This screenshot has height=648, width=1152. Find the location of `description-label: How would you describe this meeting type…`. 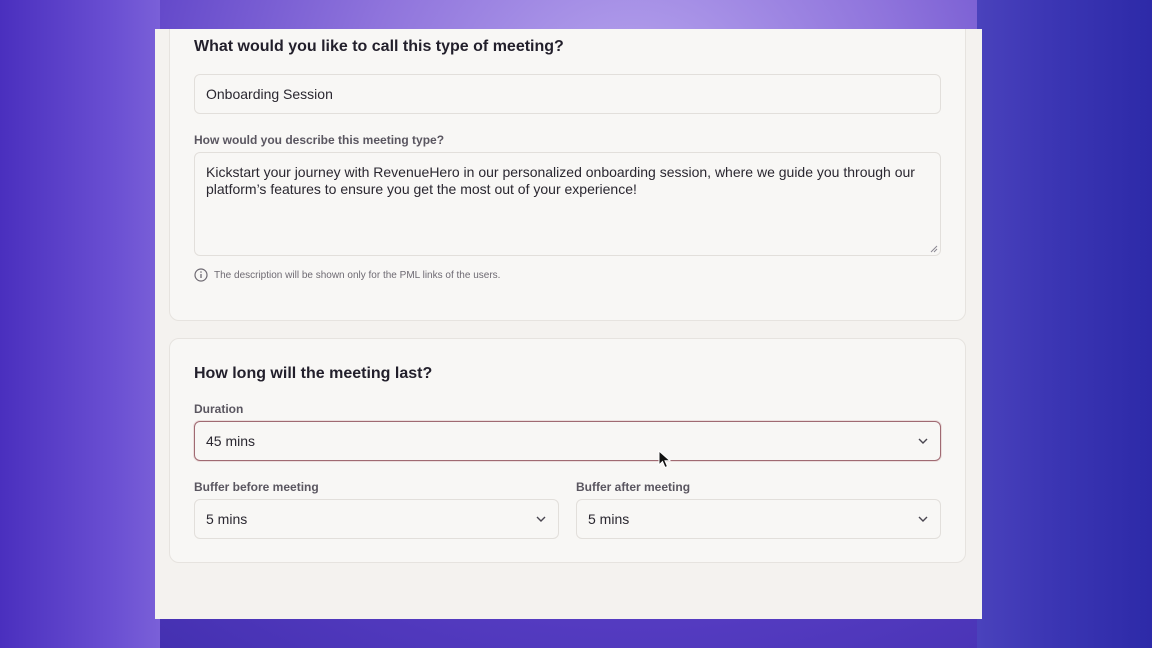

description-label: How would you describe this meeting type… is located at coordinates (319, 140).